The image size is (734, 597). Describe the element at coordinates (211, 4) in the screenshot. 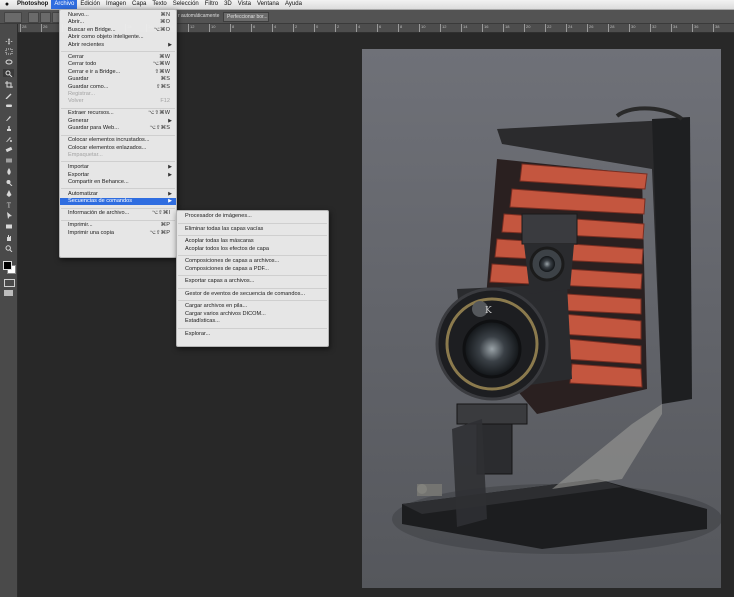

I see `menu-filtro: Filtro` at that location.